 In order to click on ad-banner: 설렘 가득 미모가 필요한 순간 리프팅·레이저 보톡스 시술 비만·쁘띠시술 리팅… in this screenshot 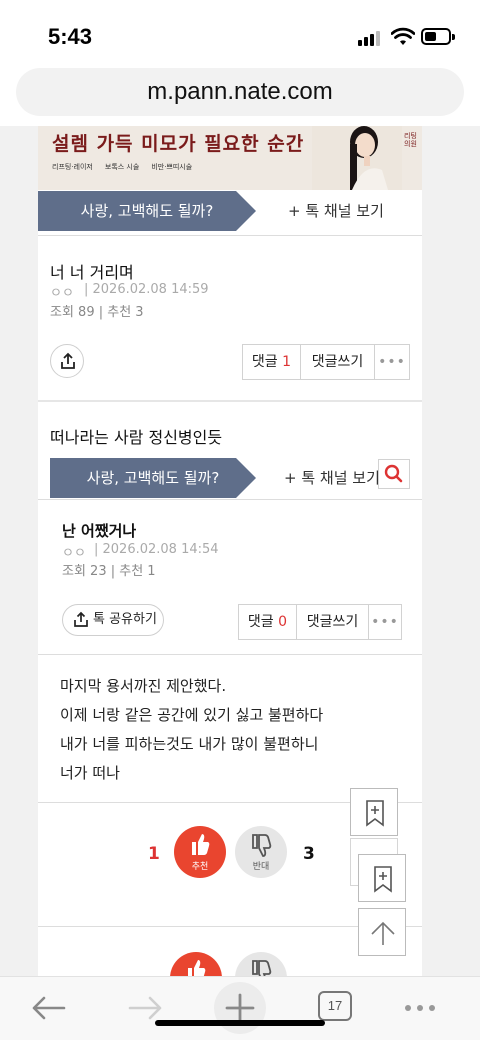, I will do `click(230, 158)`.